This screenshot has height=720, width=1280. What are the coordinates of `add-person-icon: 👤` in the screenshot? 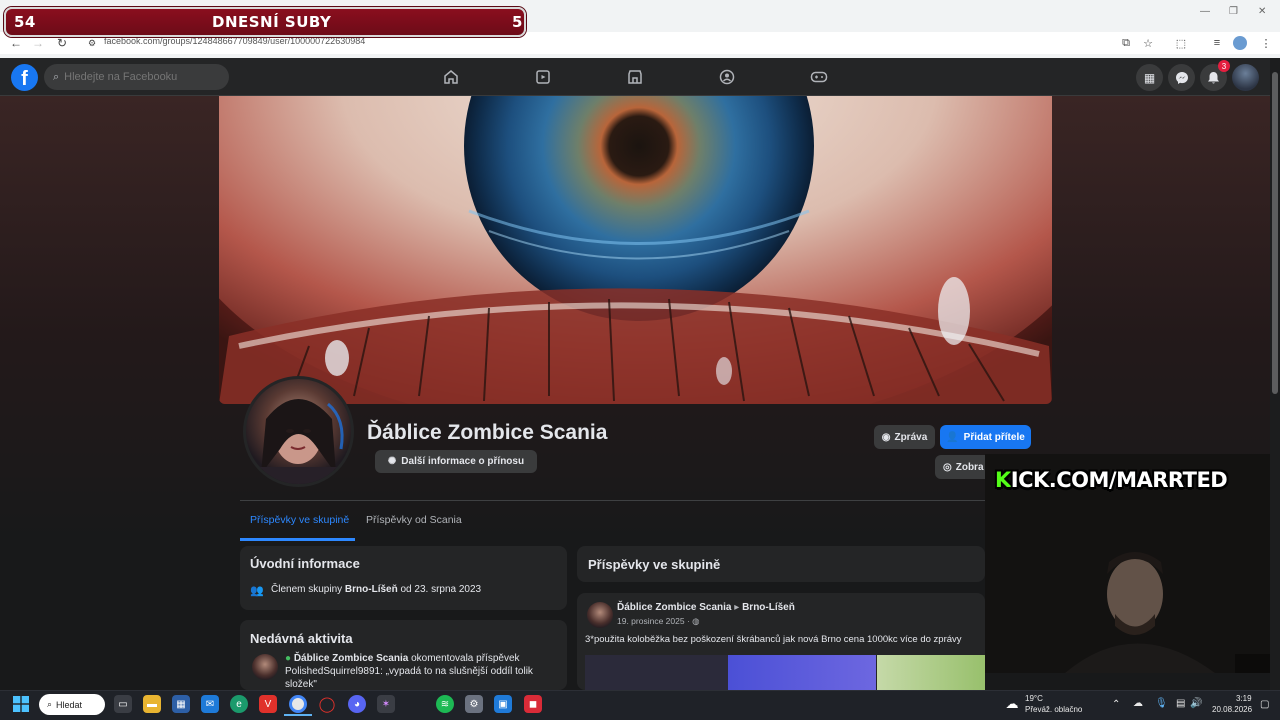 It's located at (952, 437).